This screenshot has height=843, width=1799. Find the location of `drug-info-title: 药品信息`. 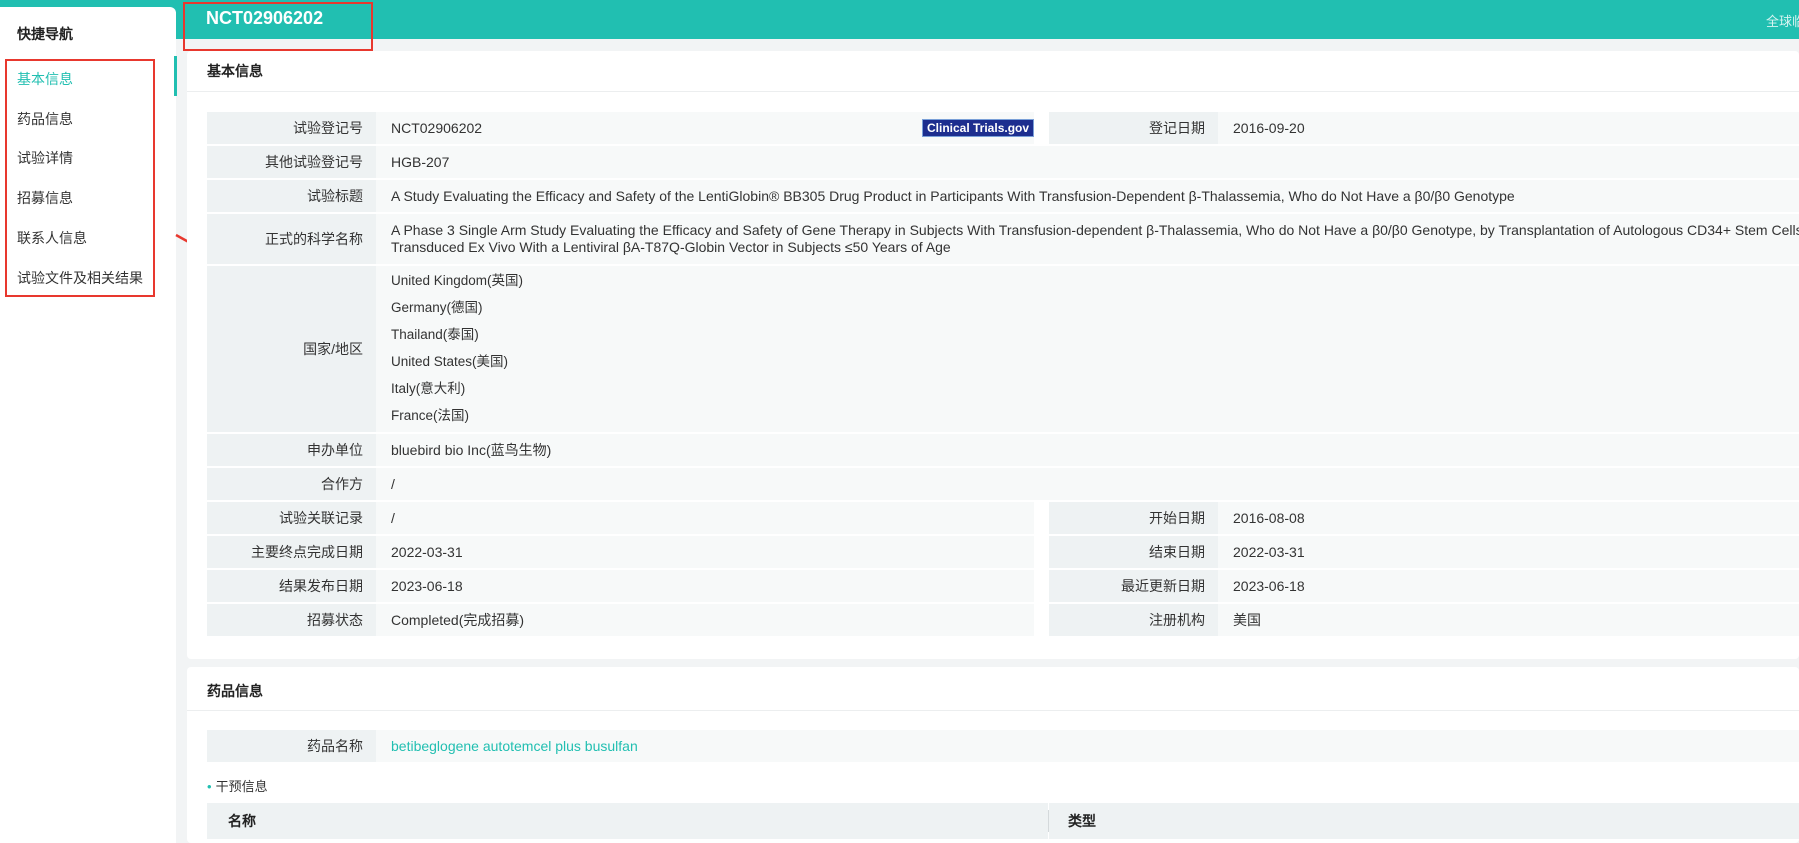

drug-info-title: 药品信息 is located at coordinates (235, 691).